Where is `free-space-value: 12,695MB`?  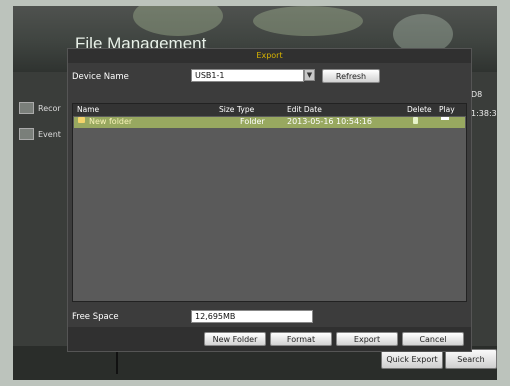 free-space-value: 12,695MB is located at coordinates (252, 316).